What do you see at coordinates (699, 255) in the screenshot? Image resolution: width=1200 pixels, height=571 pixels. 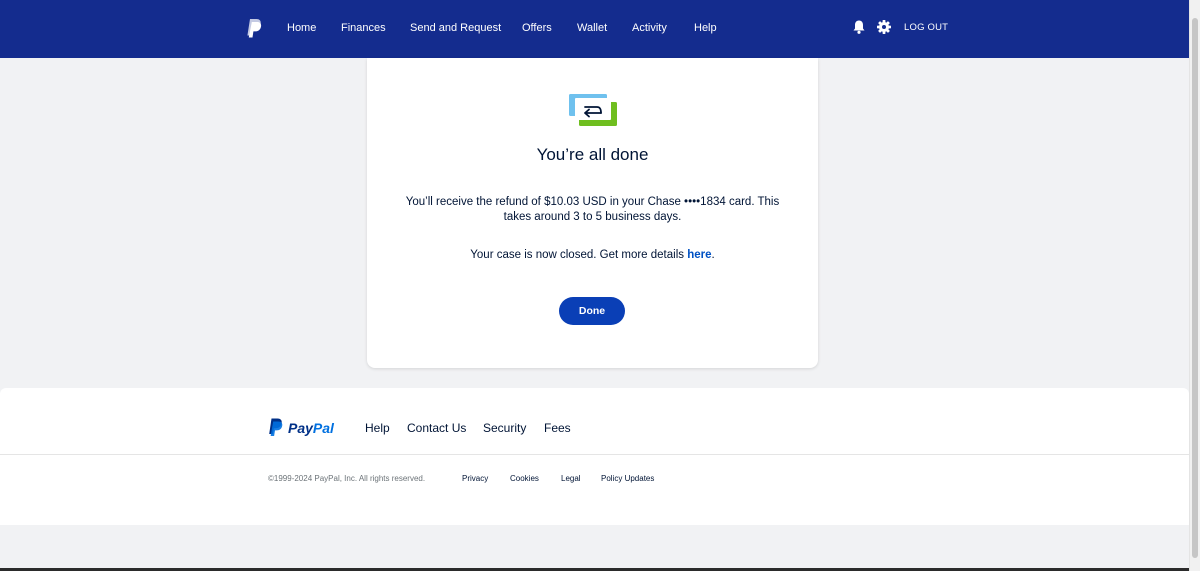 I see `case-details-link: here` at bounding box center [699, 255].